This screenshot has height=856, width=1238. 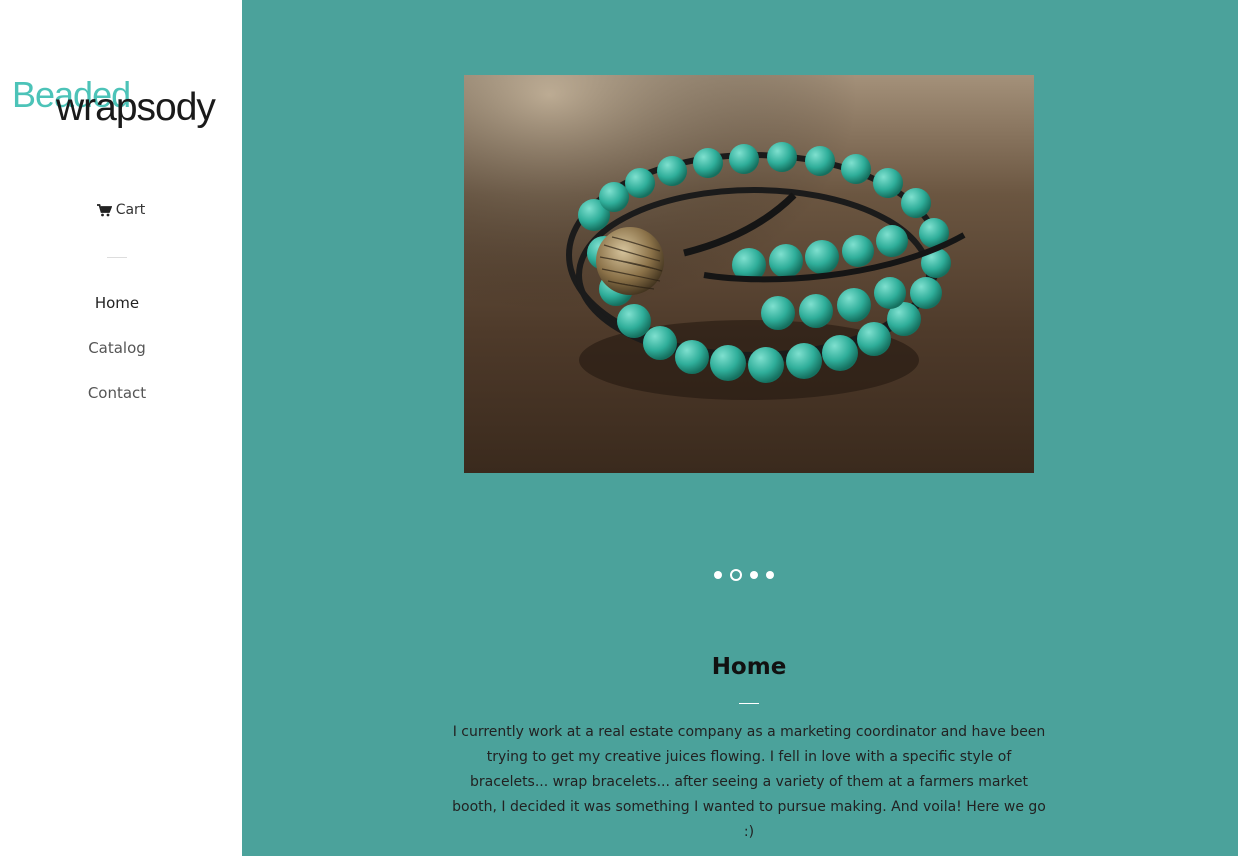 I want to click on title-divider, so click(x=749, y=703).